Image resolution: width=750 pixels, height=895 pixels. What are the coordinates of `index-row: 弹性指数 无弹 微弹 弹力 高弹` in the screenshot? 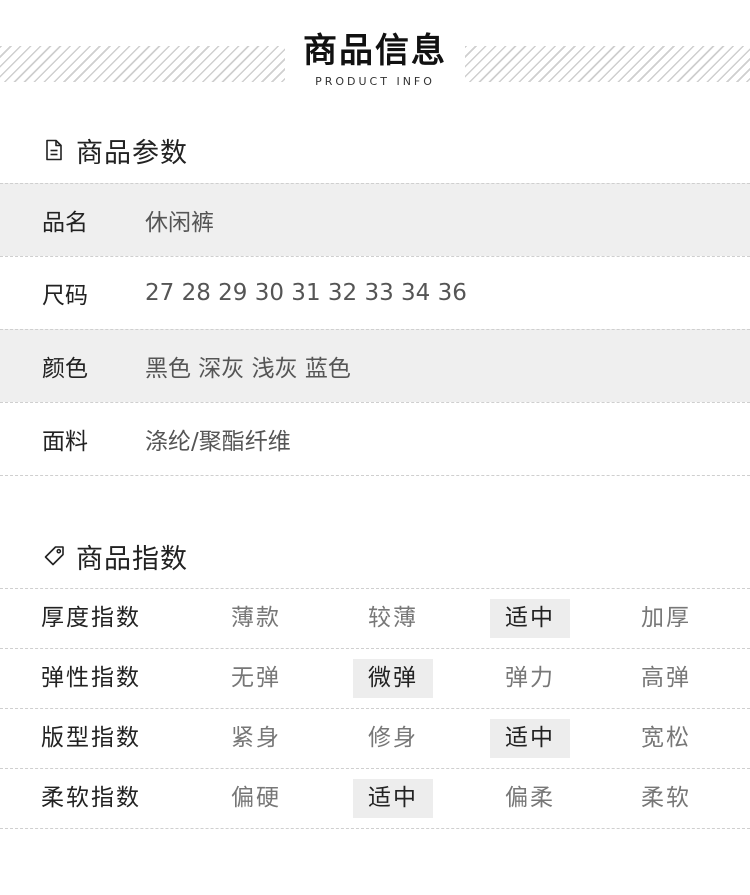 It's located at (375, 678).